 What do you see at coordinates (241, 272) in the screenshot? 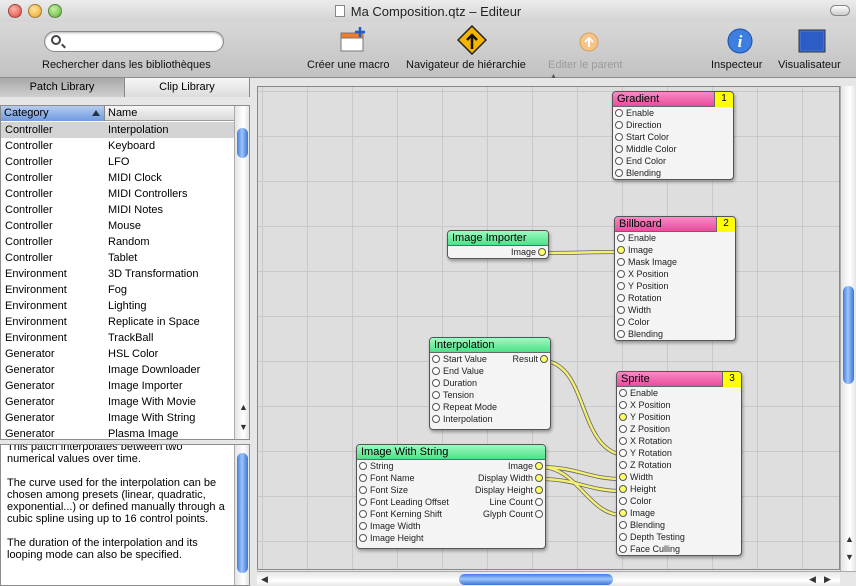
I see `library-scrollbar: ▲ ▼` at bounding box center [241, 272].